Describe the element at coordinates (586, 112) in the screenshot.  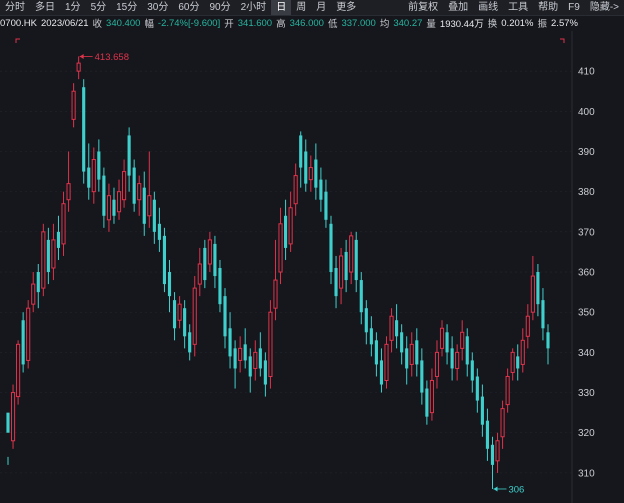
I see `y-tick-label-400: 400` at that location.